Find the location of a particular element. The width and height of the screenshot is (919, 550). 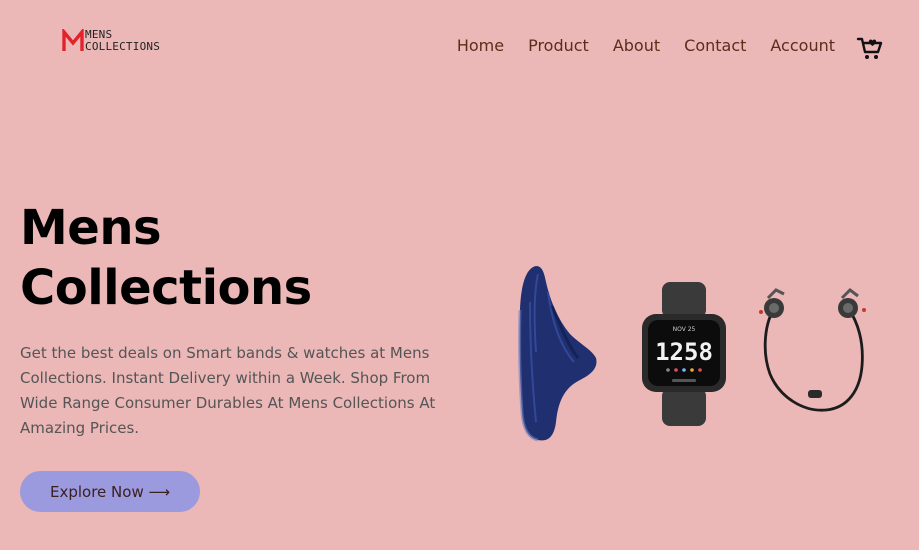

nav-home: Home is located at coordinates (480, 46).